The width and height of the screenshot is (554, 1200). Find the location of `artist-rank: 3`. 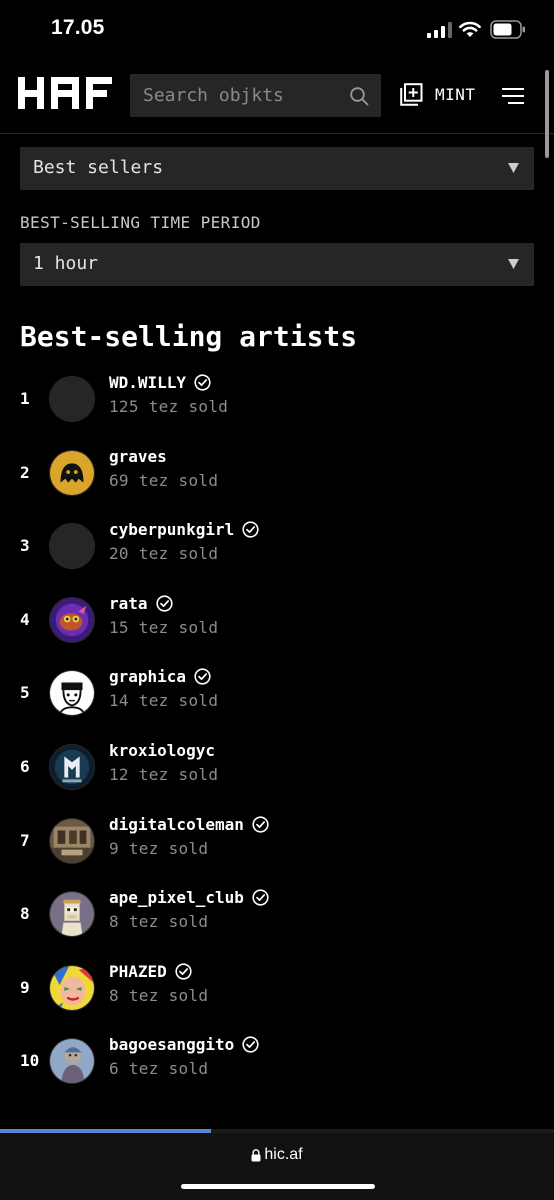

artist-rank: 3 is located at coordinates (25, 545).